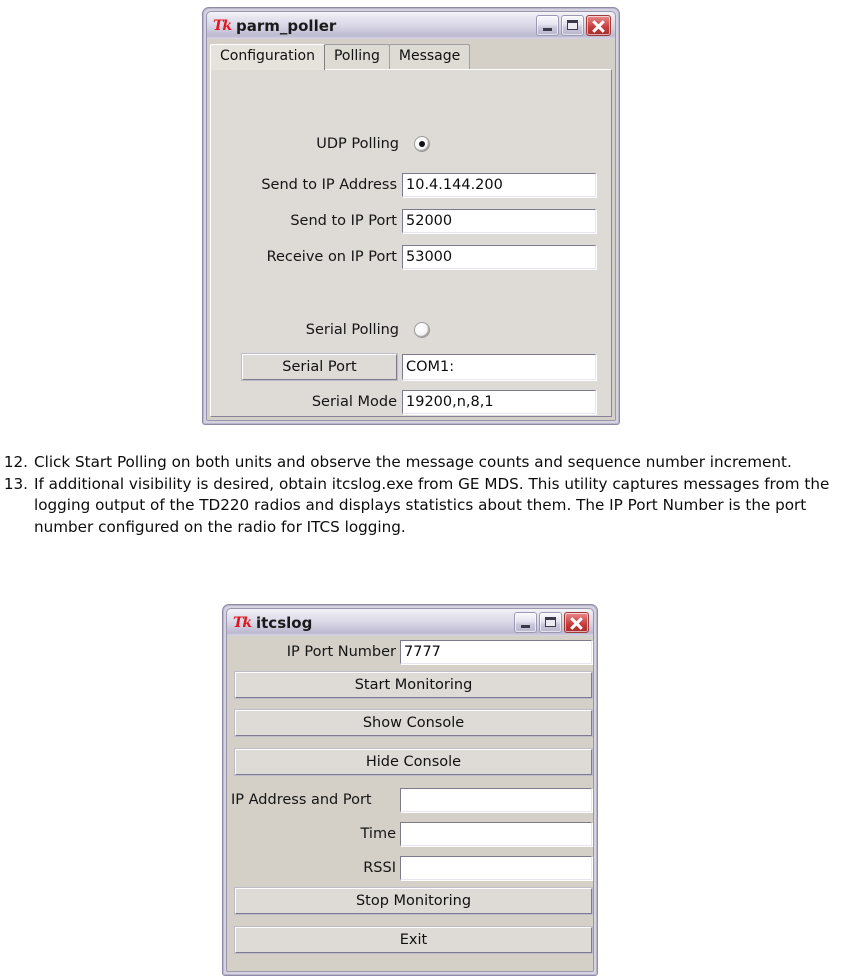  I want to click on udp-polling-radio, so click(422, 144).